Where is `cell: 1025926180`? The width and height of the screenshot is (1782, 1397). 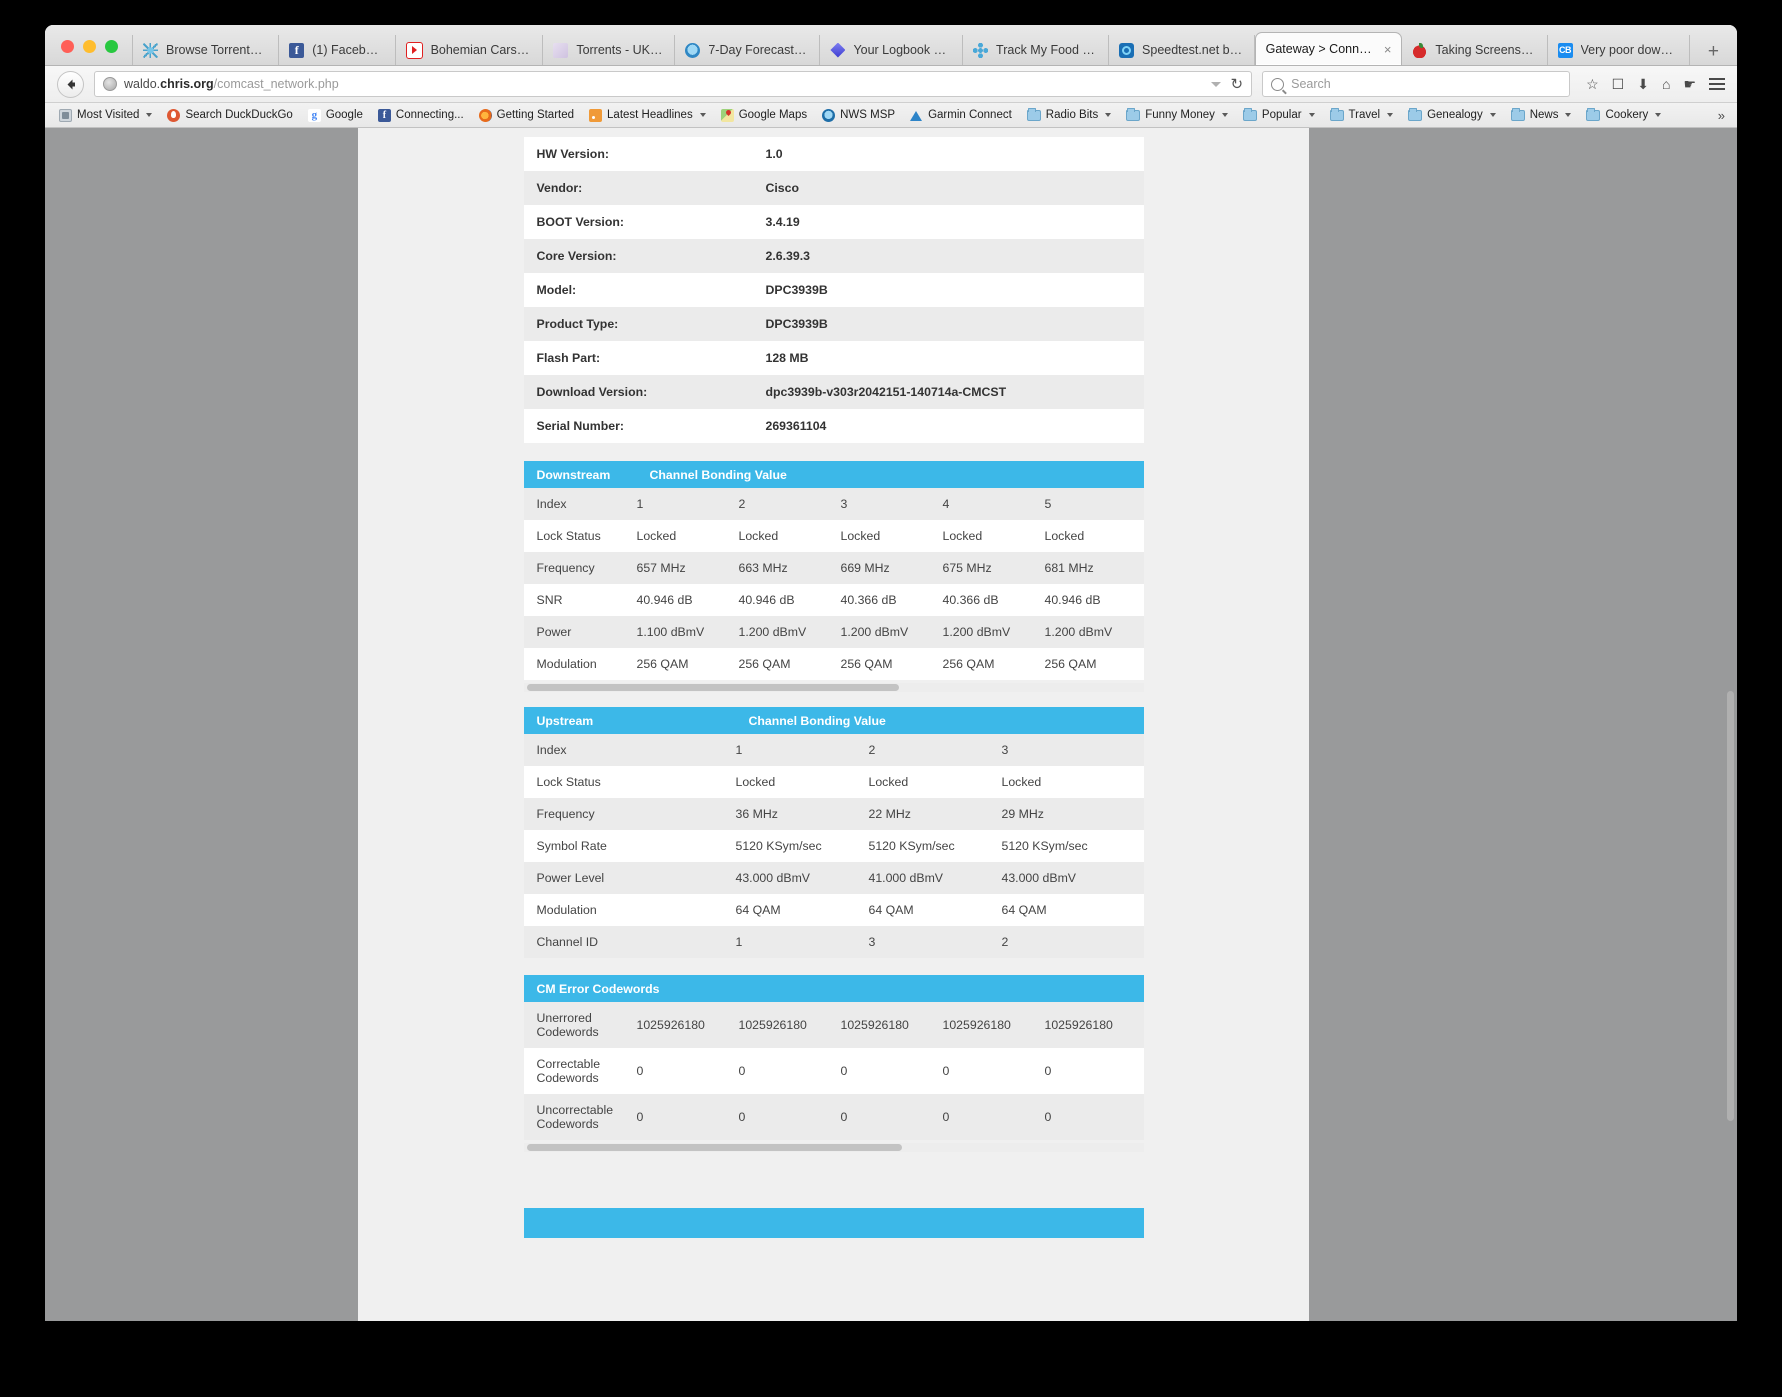
cell: 1025926180 is located at coordinates (789, 1025).